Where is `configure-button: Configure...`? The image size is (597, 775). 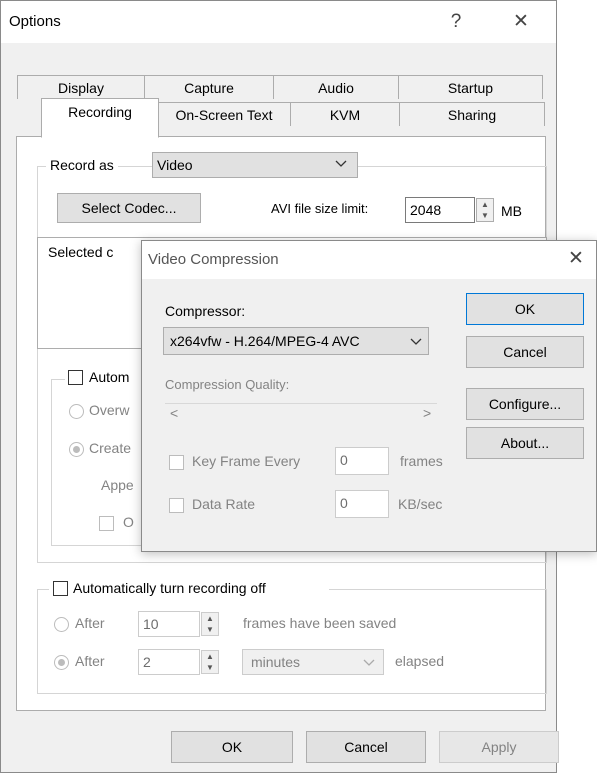 configure-button: Configure... is located at coordinates (525, 404).